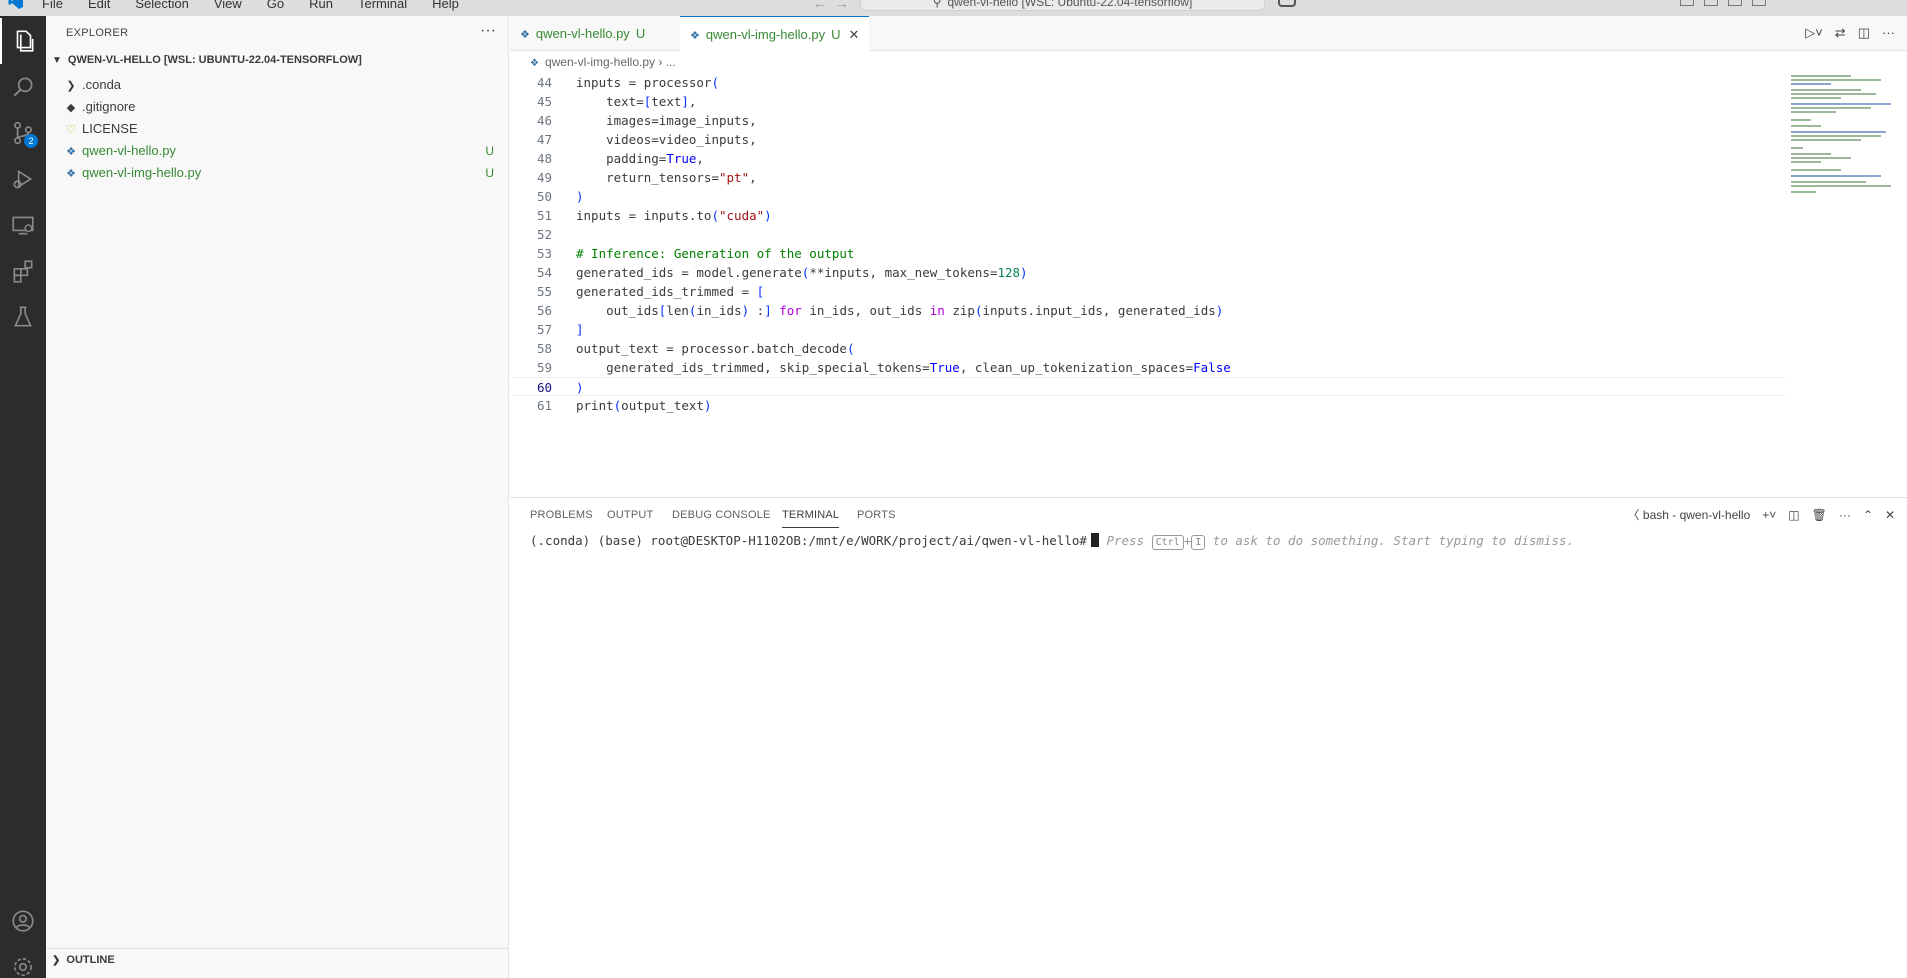  Describe the element at coordinates (31, 141) in the screenshot. I see `source-control-badge: 2` at that location.